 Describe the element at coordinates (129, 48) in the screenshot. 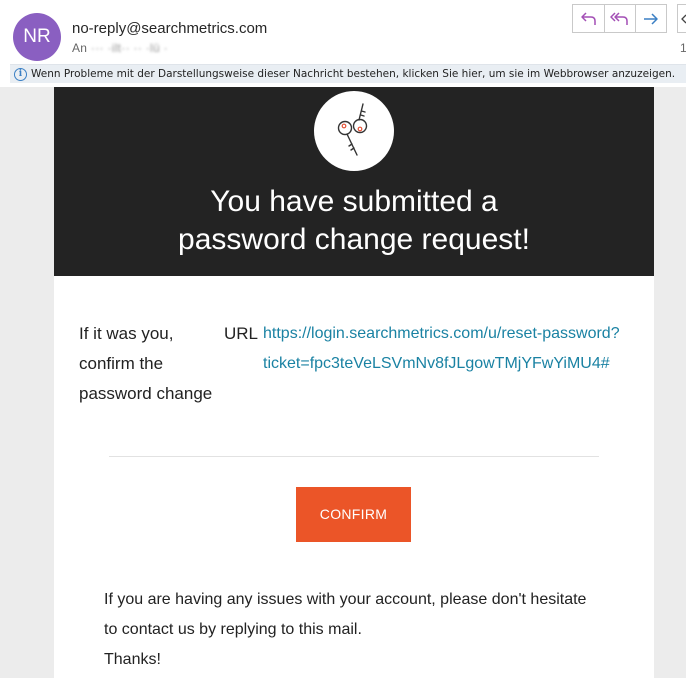

I see `recipient-name: ··· ·ilt·· ·· ·lü ·` at that location.